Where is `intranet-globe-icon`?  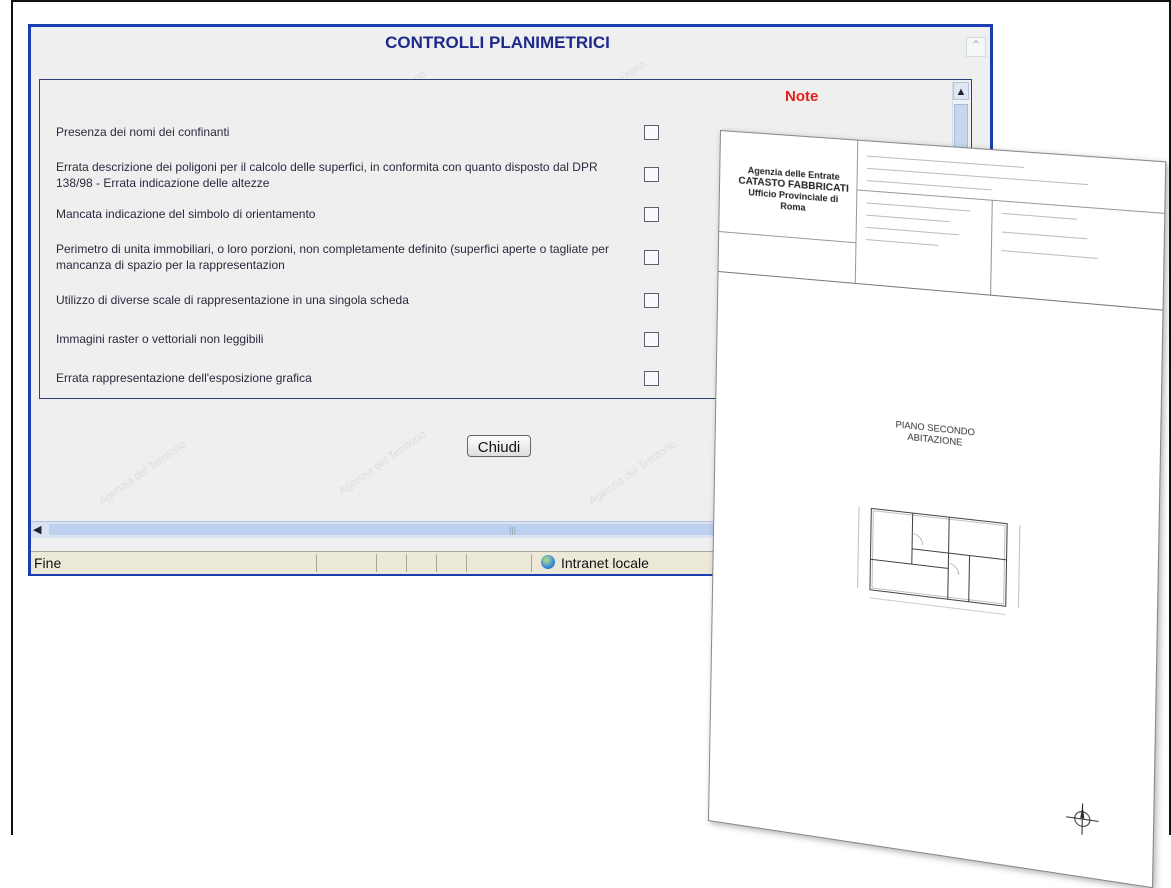 intranet-globe-icon is located at coordinates (548, 562).